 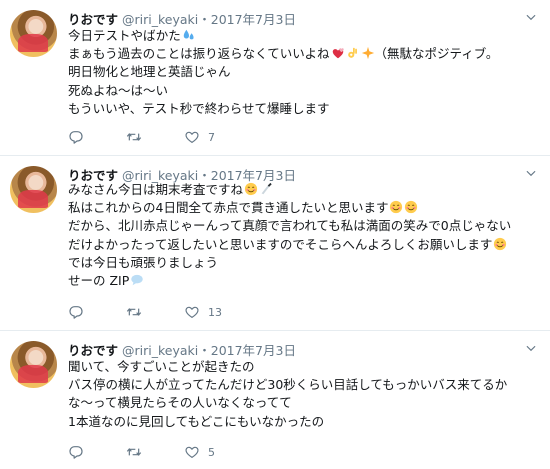 I want to click on tweet-line: みなさん今日は期末考査ですね, so click(x=156, y=189).